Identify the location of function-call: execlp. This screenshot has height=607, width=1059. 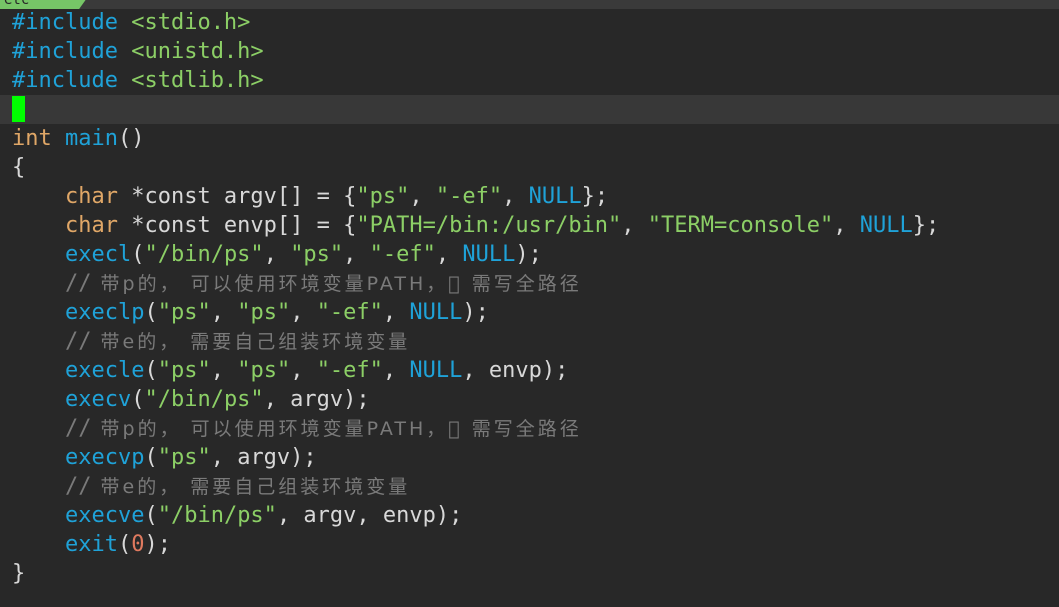
(104, 312).